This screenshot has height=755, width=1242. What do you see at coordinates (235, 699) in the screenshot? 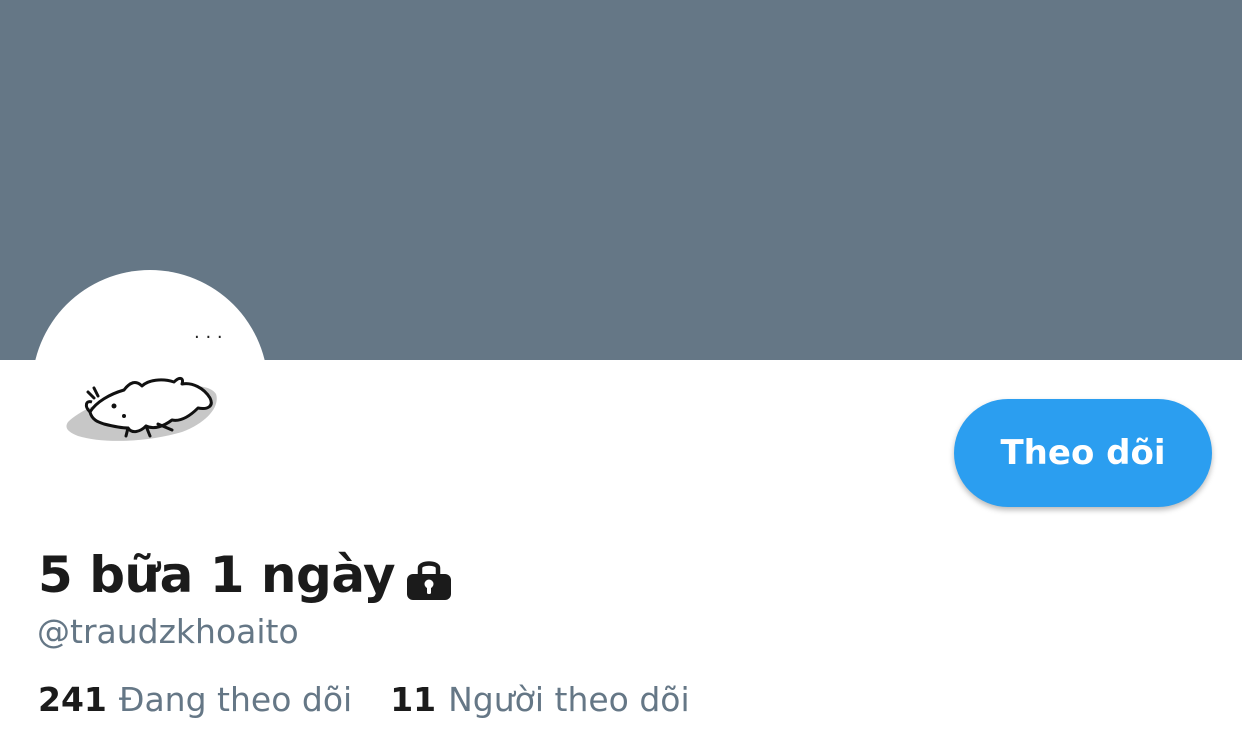
I see `following-label: Đang theo dõi` at bounding box center [235, 699].